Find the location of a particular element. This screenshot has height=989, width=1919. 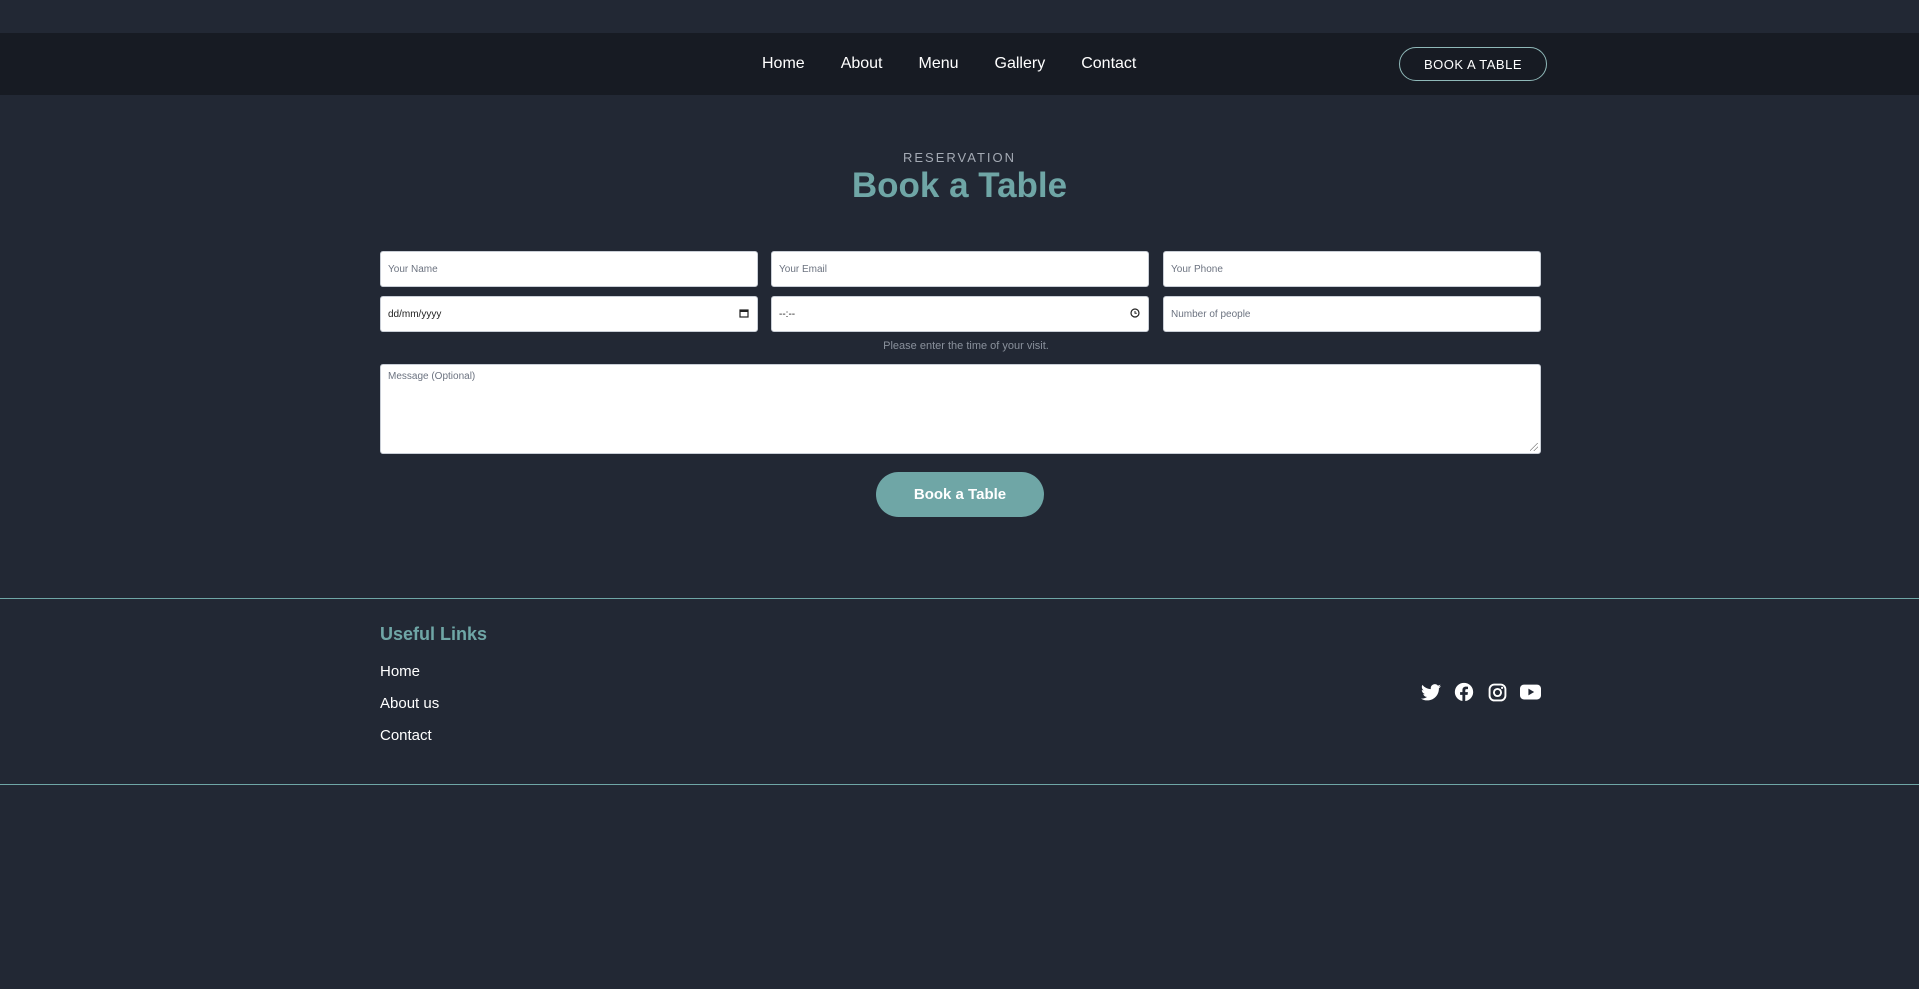

date-input: dd/mm/yyyy is located at coordinates (569, 314).